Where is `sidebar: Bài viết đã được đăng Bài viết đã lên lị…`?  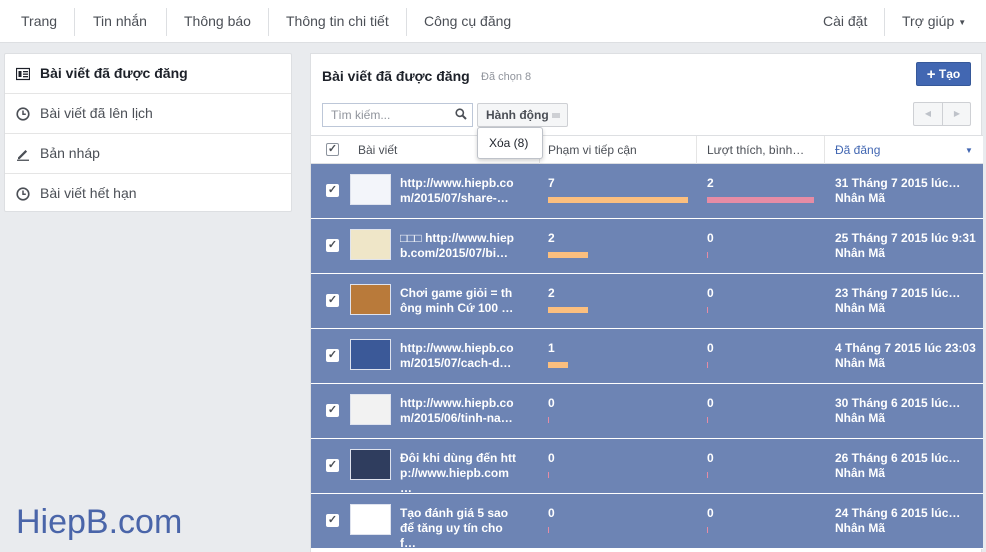
sidebar: Bài viết đã được đăng Bài viết đã lên lị… is located at coordinates (148, 132).